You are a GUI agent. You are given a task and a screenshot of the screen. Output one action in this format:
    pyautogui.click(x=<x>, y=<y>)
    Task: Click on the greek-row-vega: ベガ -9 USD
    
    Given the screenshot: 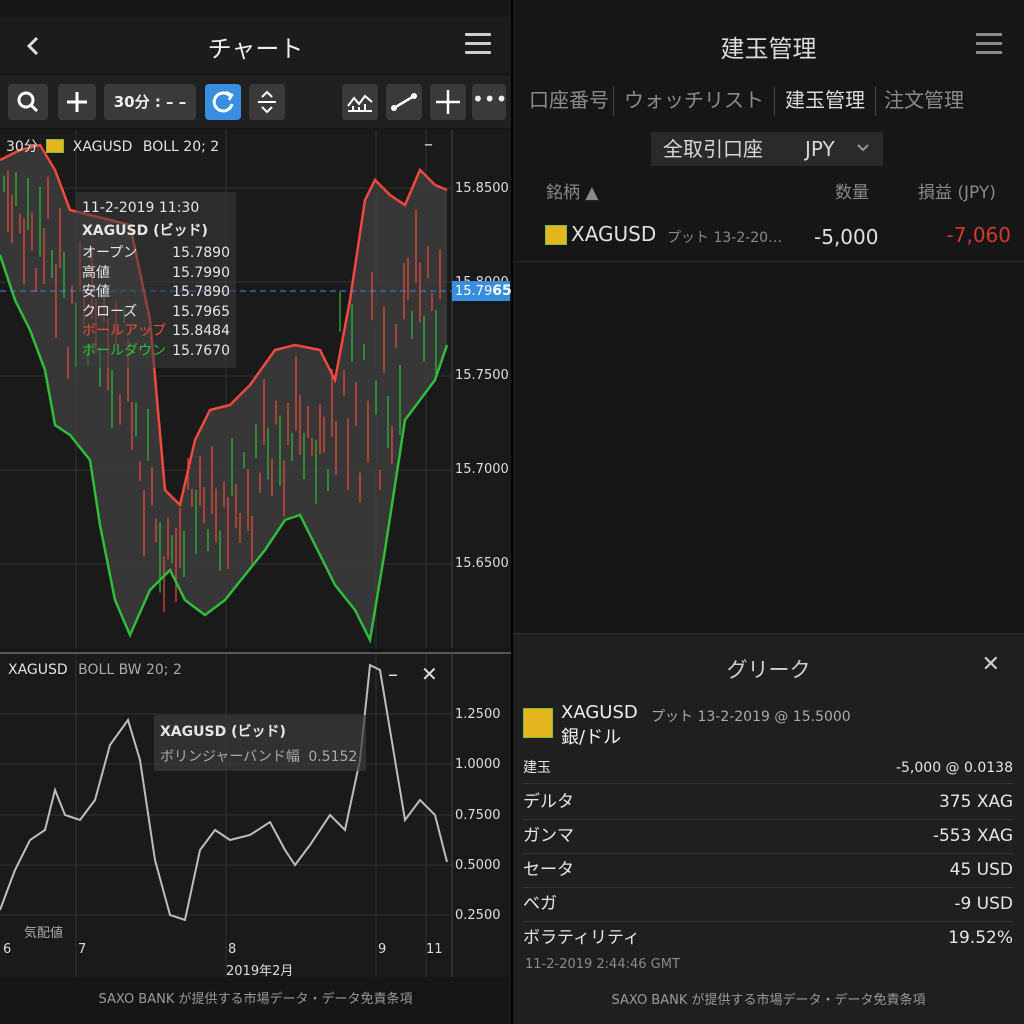 What is the action you would take?
    pyautogui.click(x=768, y=905)
    